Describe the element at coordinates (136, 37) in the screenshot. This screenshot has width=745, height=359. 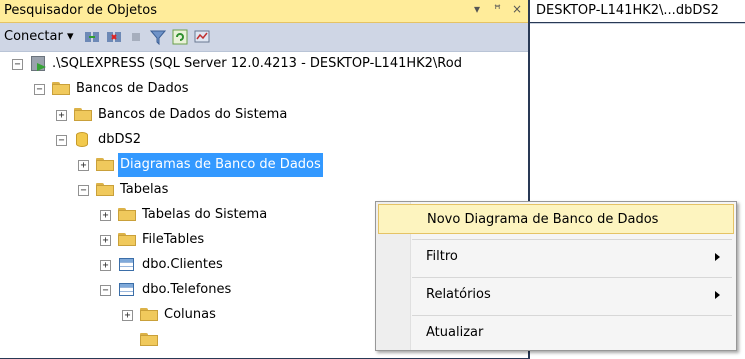
I see `stop-icon` at that location.